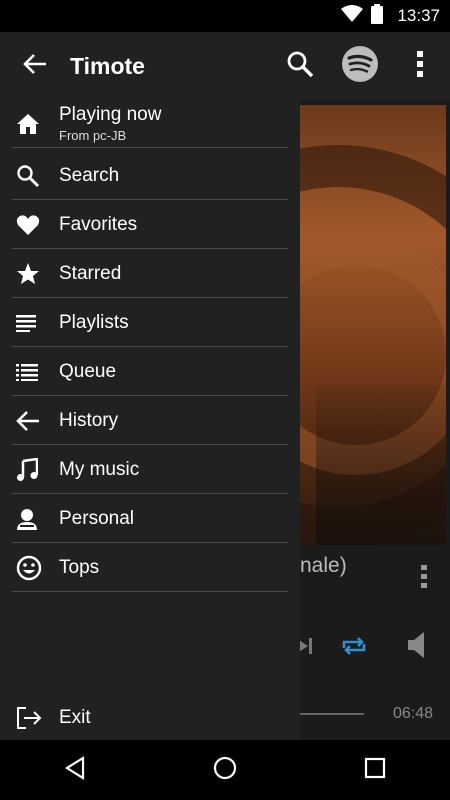 Image resolution: width=450 pixels, height=800 pixels. I want to click on drawer-item-label: My music, so click(99, 469).